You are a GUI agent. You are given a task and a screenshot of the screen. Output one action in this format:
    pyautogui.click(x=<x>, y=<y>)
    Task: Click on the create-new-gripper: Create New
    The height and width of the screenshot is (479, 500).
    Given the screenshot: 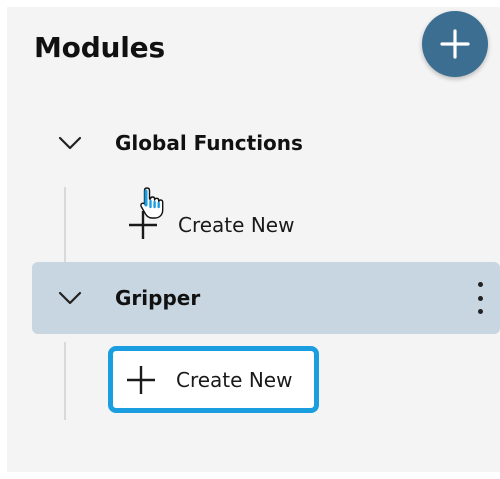 What is the action you would take?
    pyautogui.click(x=214, y=379)
    